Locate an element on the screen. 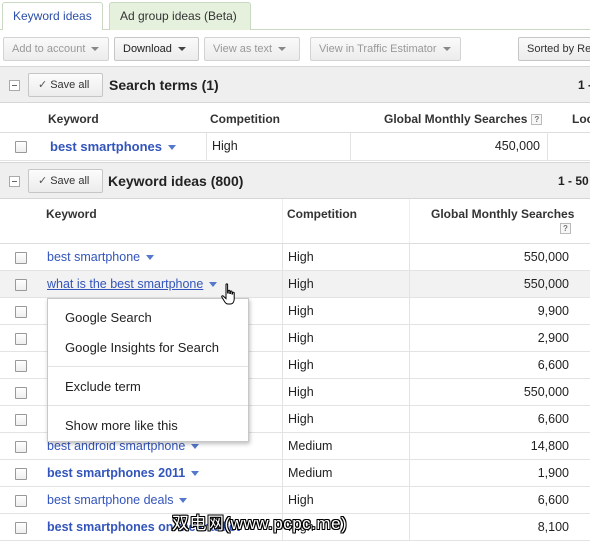 This screenshot has height=541, width=590. tab-keyword-ideas: Keyword ideas is located at coordinates (52, 16).